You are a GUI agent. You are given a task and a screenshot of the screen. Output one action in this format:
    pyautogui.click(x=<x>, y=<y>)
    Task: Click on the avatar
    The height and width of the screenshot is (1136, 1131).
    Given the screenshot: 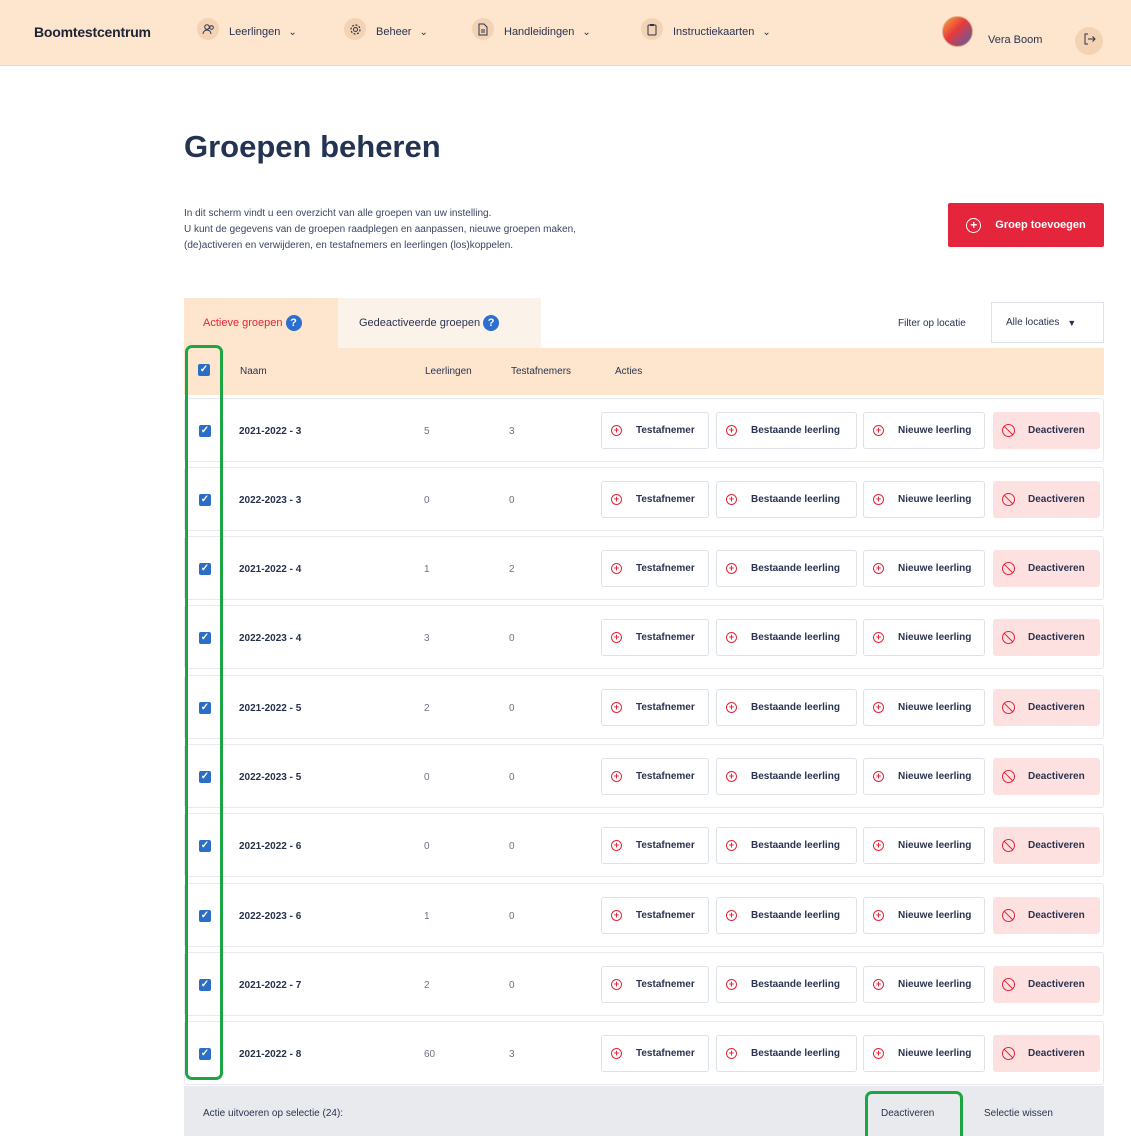 What is the action you would take?
    pyautogui.click(x=957, y=31)
    